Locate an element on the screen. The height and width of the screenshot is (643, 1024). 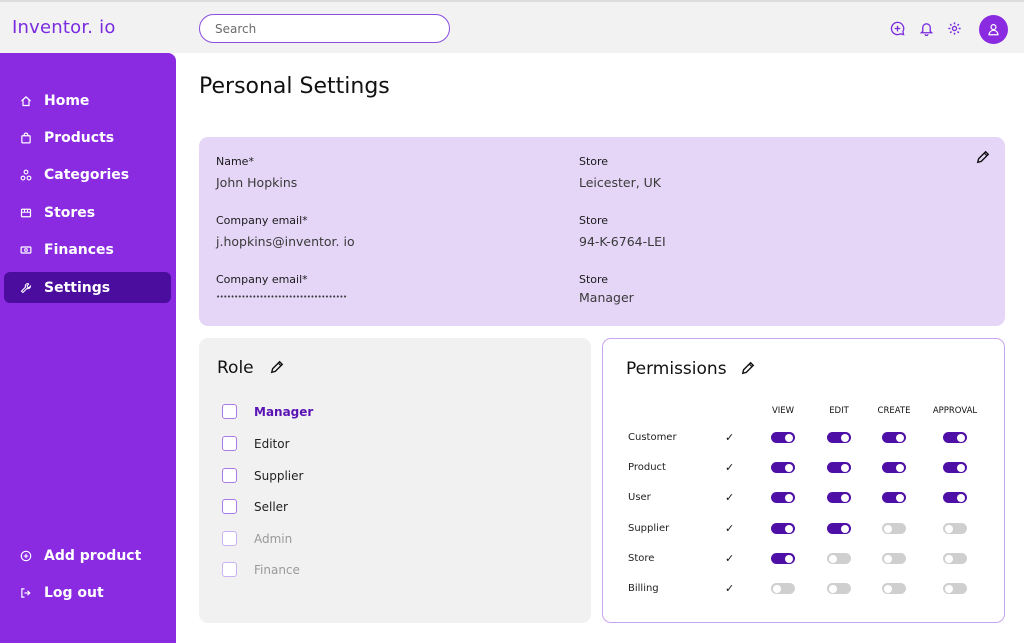
sidebar-item-label: Products is located at coordinates (79, 137).